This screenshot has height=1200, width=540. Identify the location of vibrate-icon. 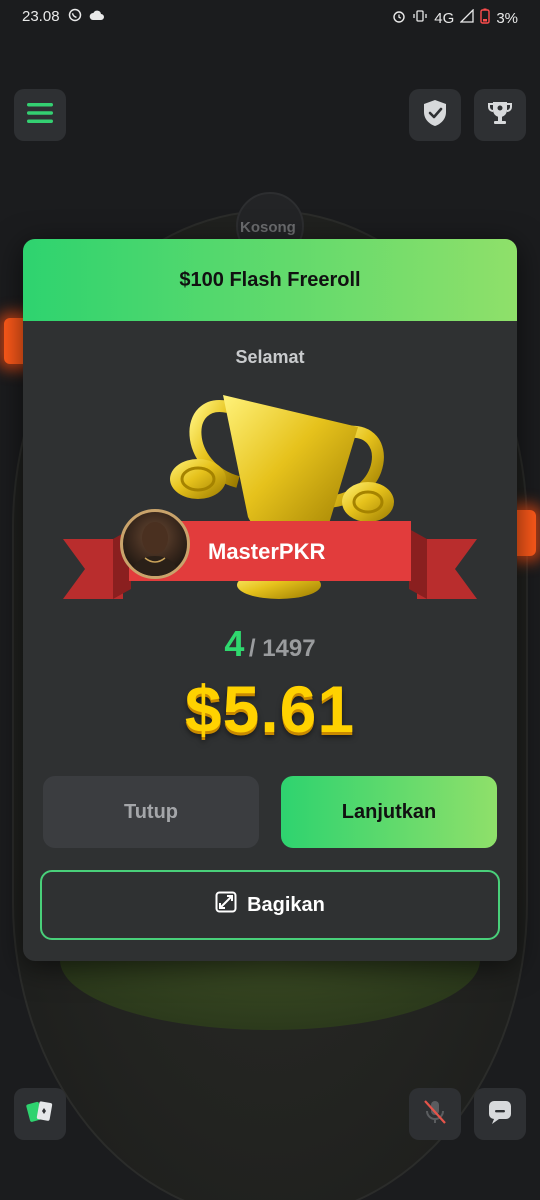
(420, 18).